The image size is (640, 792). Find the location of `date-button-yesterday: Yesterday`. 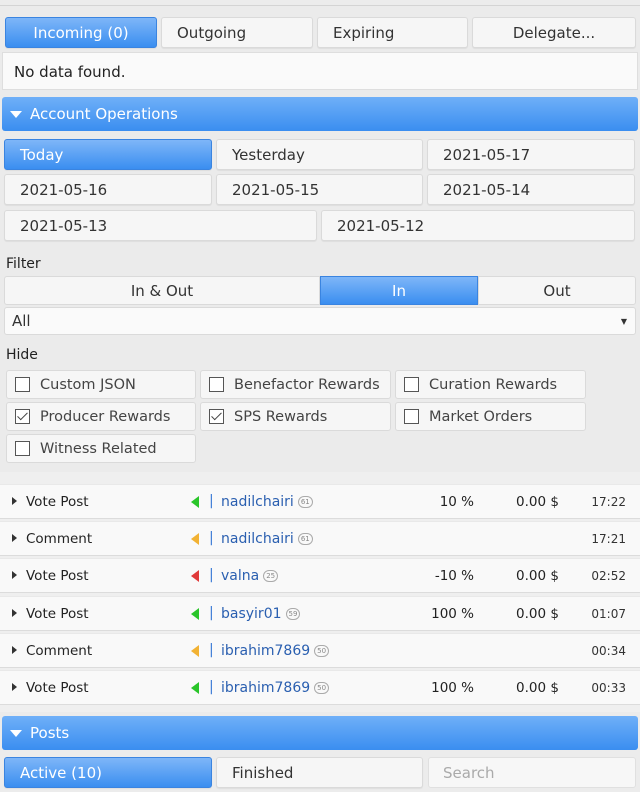

date-button-yesterday: Yesterday is located at coordinates (319, 154).